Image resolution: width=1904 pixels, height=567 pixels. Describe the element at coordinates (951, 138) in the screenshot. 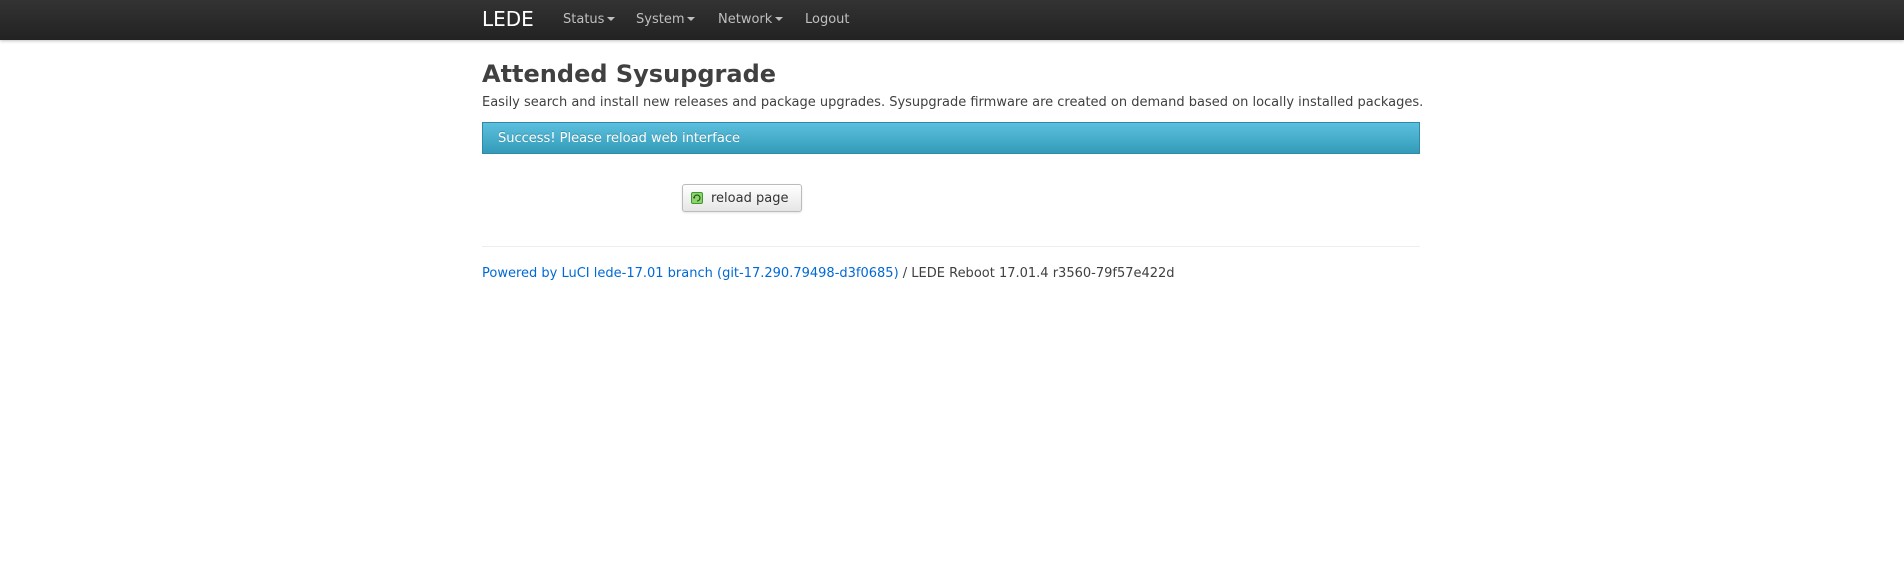

I see `success-alert: Success! Please reload web interface` at that location.